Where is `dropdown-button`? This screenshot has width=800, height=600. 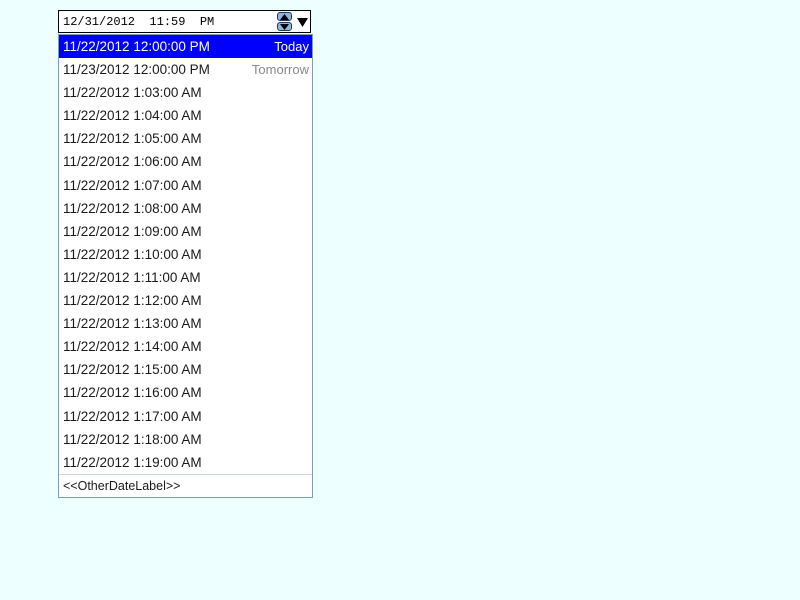 dropdown-button is located at coordinates (302, 22).